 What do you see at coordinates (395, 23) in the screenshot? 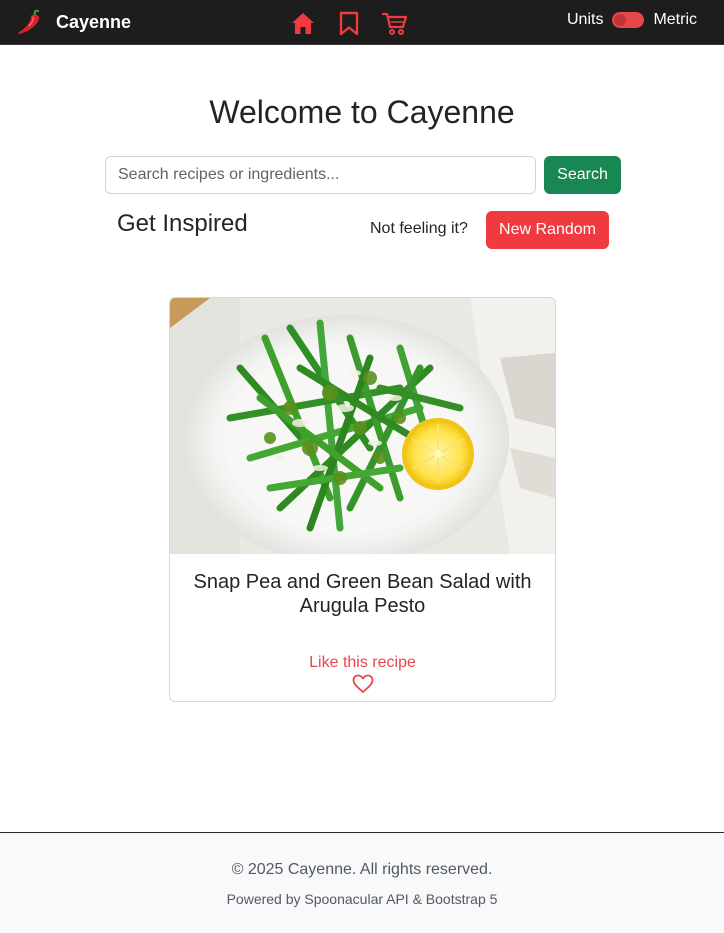
I see `cart-icon` at bounding box center [395, 23].